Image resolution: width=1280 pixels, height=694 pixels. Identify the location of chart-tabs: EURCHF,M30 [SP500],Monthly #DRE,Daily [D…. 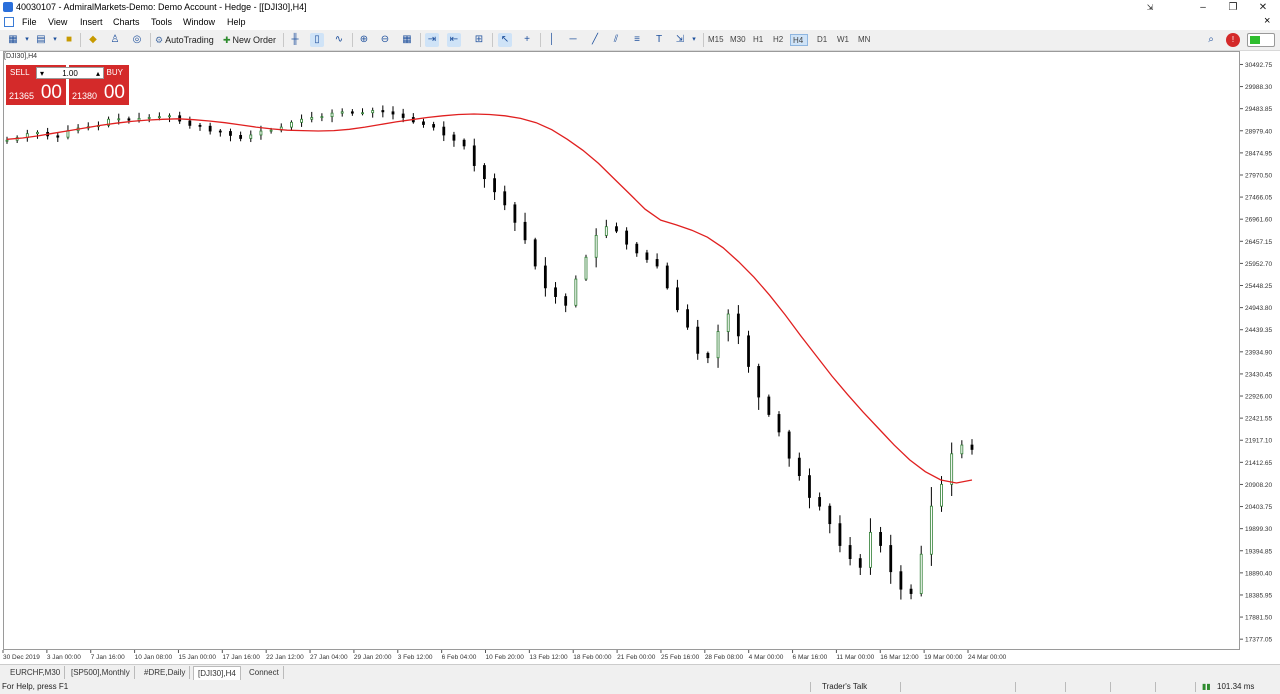
(640, 672).